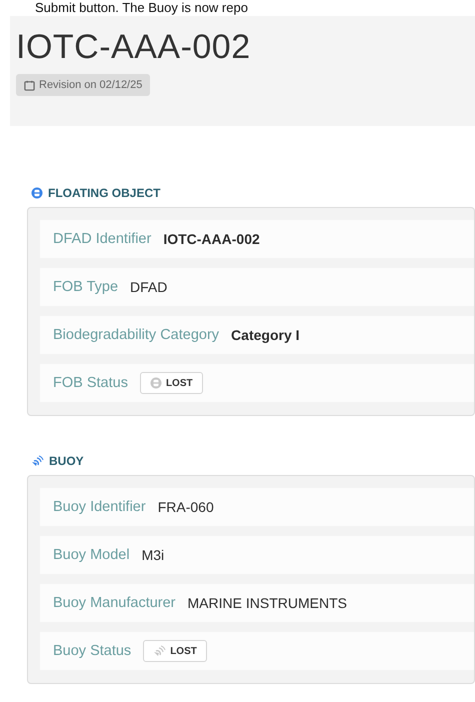 This screenshot has width=475, height=702. I want to click on caption-text: Submit button. The Buoy is now repo, so click(141, 8).